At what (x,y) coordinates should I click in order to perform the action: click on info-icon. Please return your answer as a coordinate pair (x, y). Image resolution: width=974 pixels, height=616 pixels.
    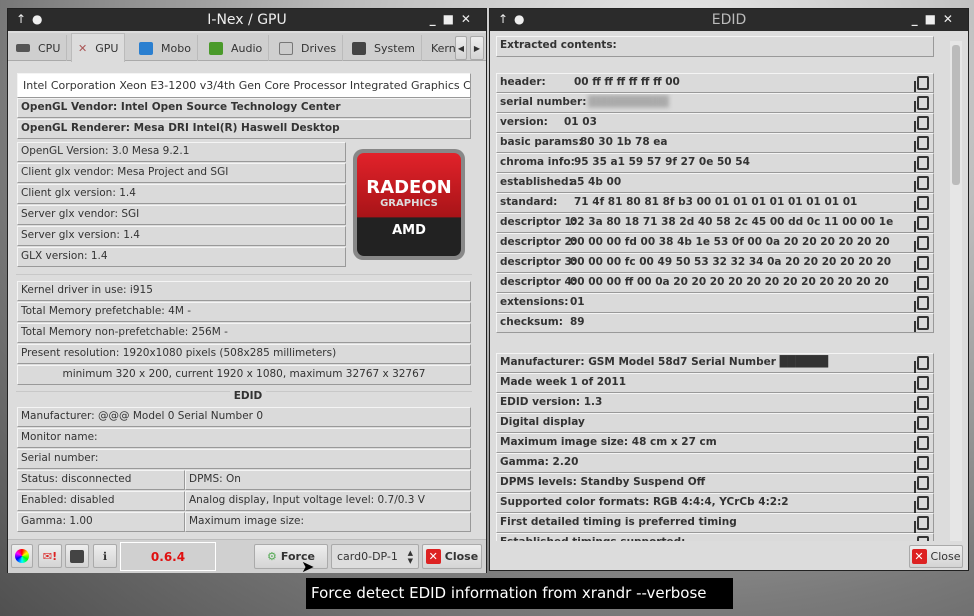
    Looking at the image, I should click on (146, 48).